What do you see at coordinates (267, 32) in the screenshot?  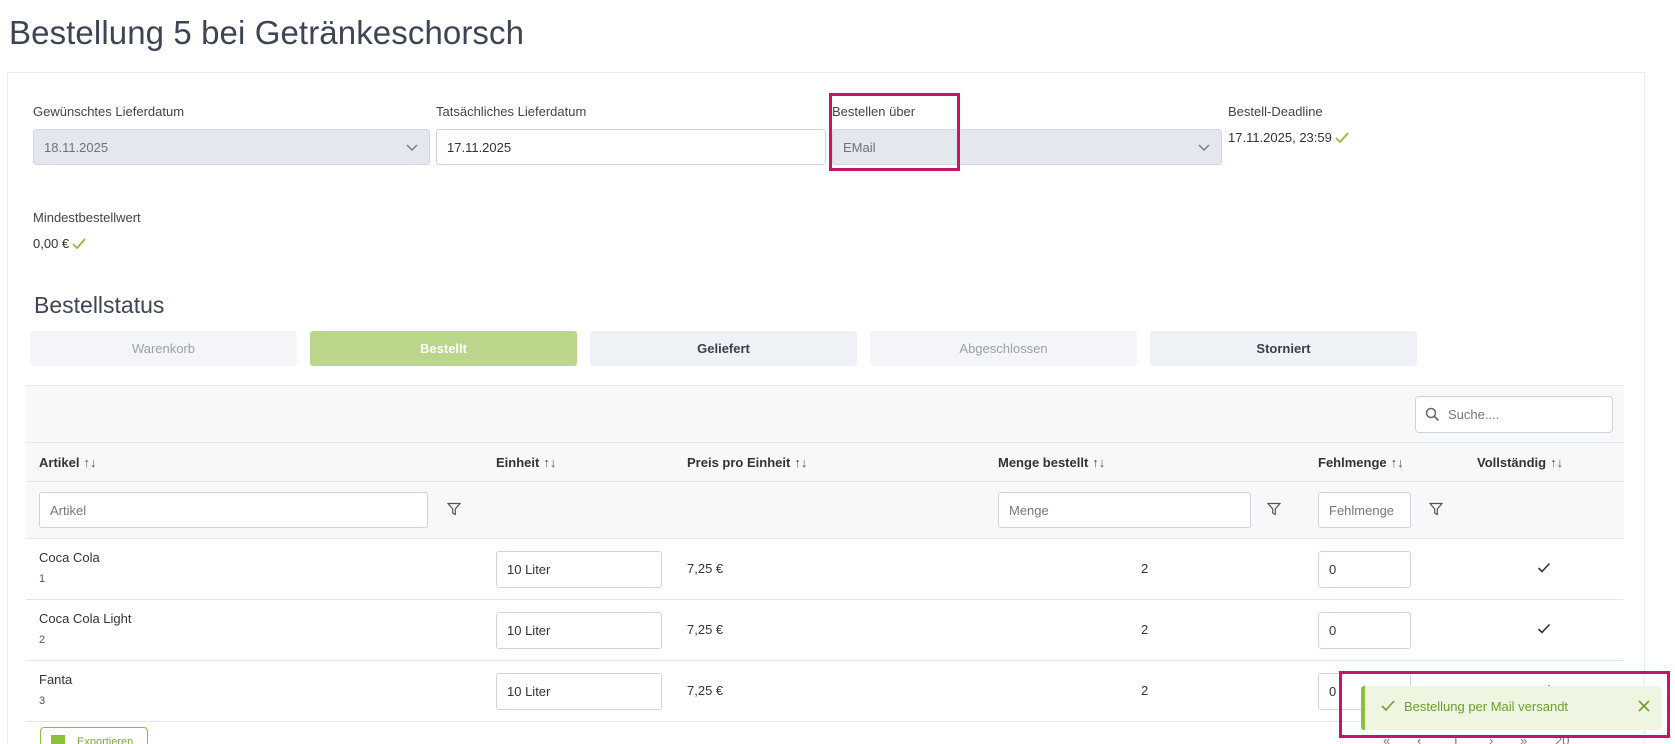 I see `page-title: Bestellung 5 bei Getränkeschorsch` at bounding box center [267, 32].